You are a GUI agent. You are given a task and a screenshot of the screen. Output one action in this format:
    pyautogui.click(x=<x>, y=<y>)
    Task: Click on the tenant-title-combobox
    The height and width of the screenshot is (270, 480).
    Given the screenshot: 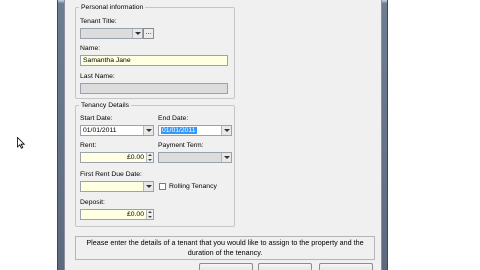 What is the action you would take?
    pyautogui.click(x=111, y=33)
    